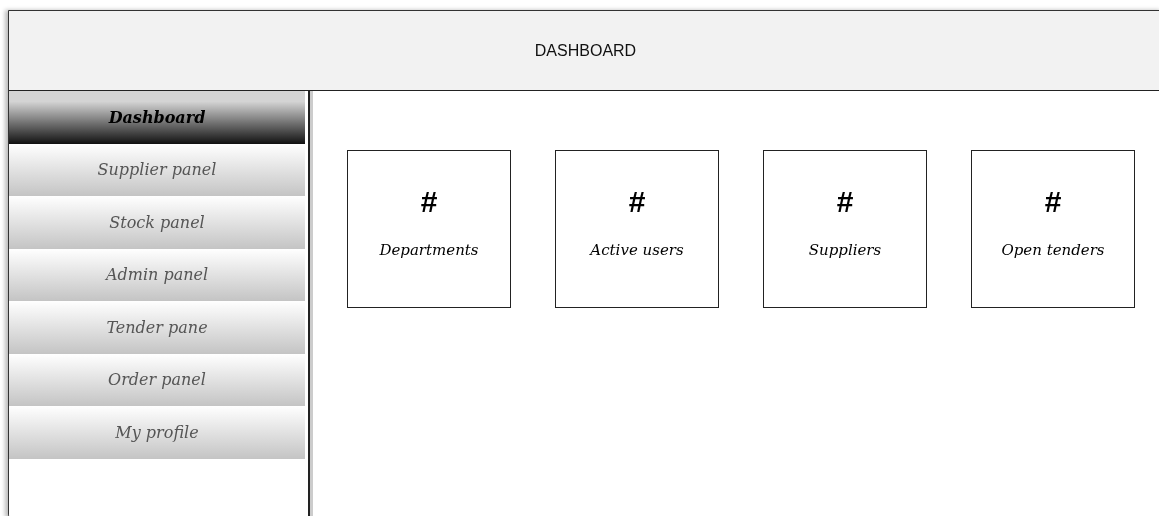 The height and width of the screenshot is (516, 1159). Describe the element at coordinates (585, 50) in the screenshot. I see `page-title: DASHBOARD` at that location.